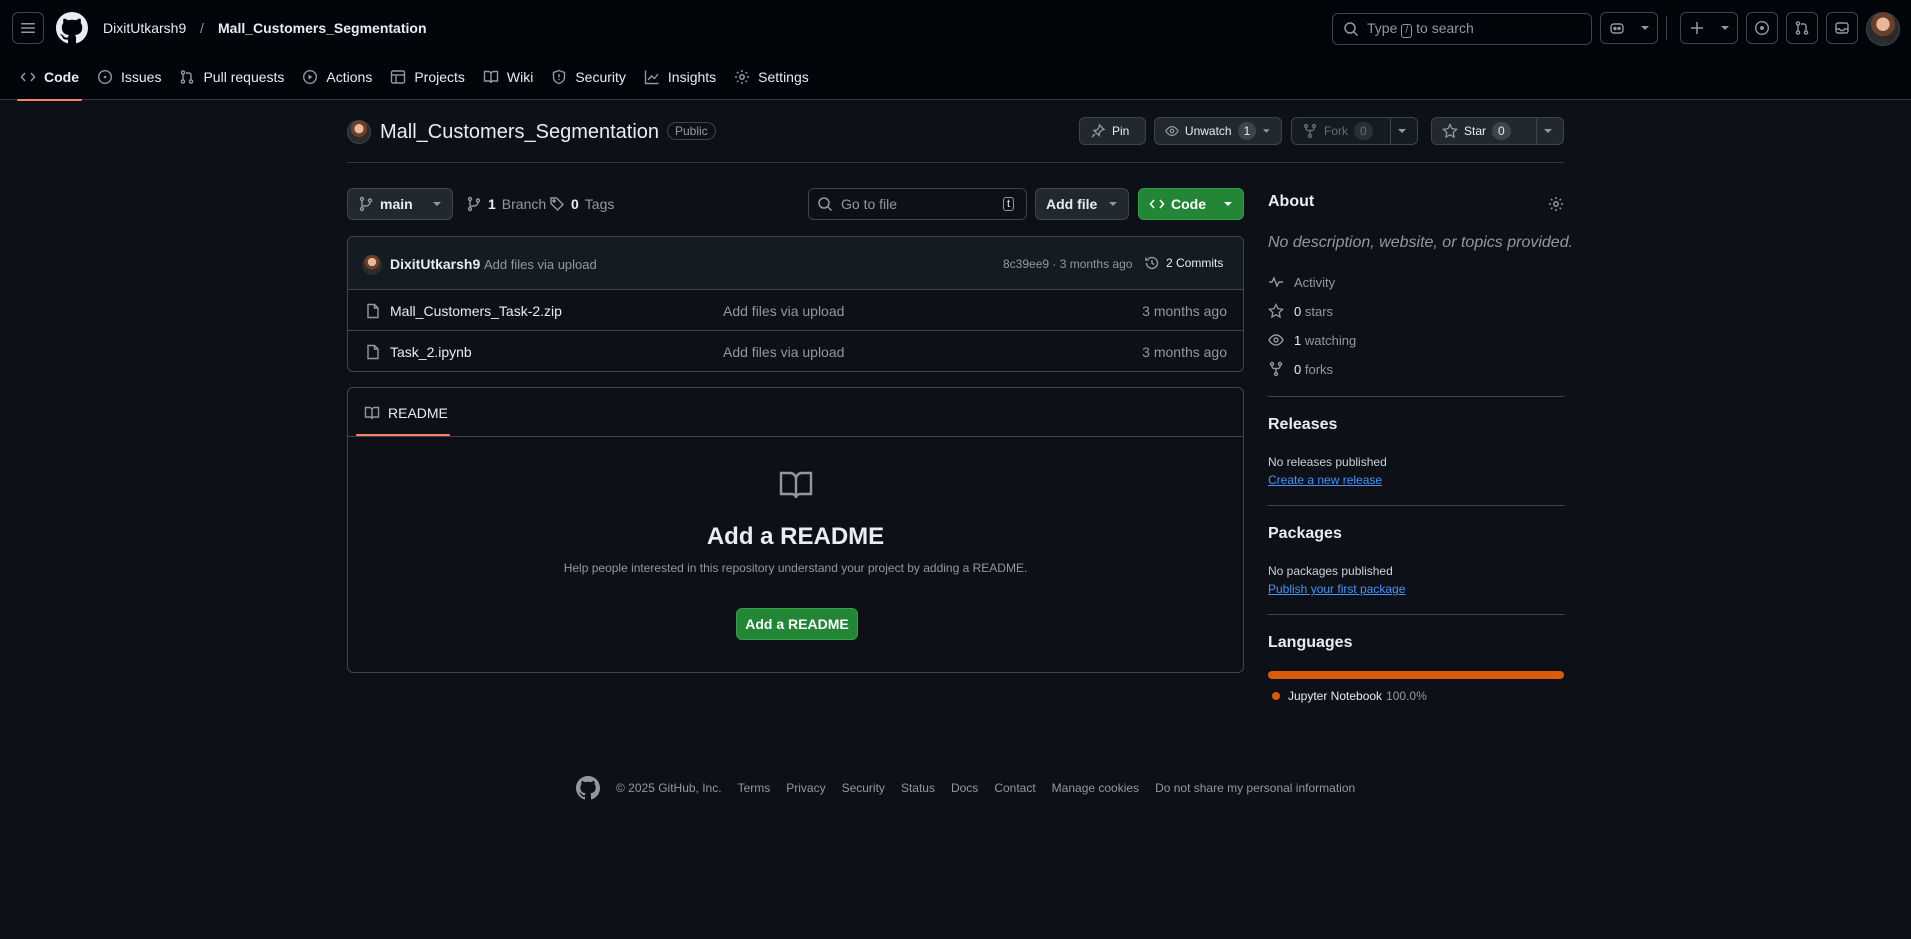 The image size is (1911, 939). I want to click on tab-label: Insights, so click(692, 77).